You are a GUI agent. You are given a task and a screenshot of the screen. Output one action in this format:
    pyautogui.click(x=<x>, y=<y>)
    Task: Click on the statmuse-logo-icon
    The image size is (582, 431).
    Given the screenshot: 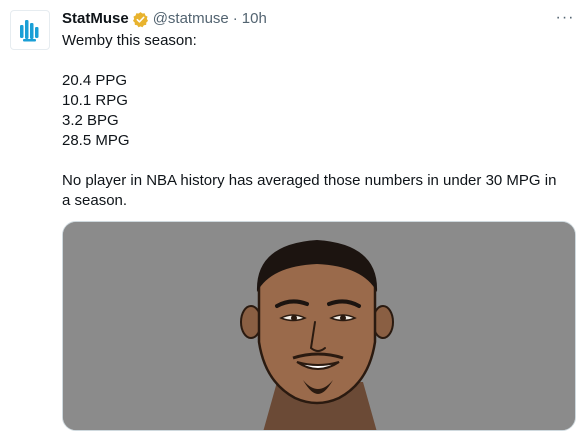 What is the action you would take?
    pyautogui.click(x=29, y=31)
    